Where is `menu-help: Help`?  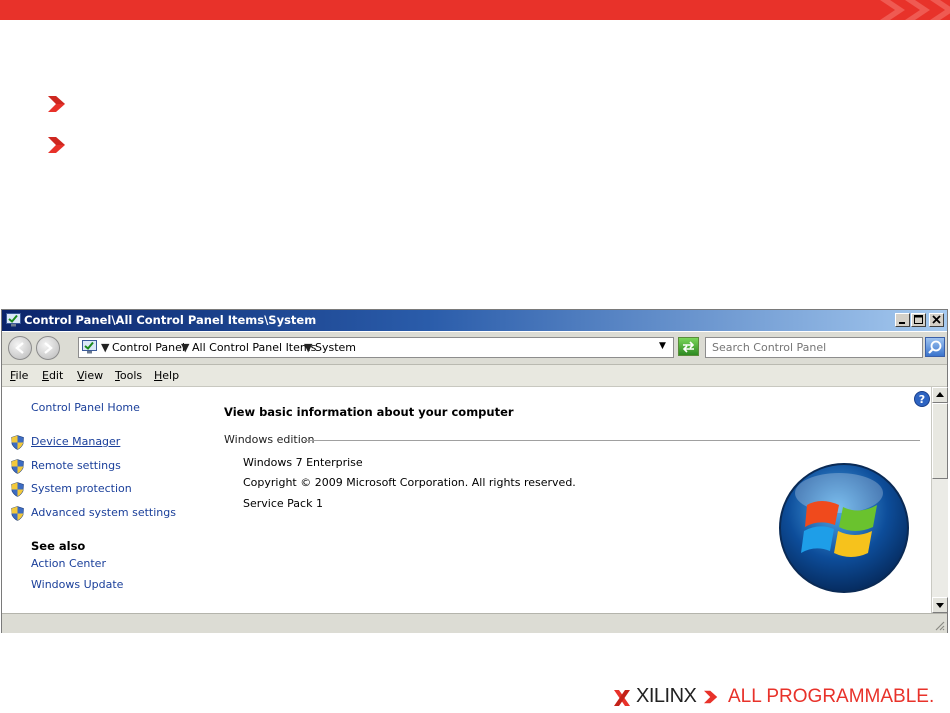
menu-help: Help is located at coordinates (166, 375).